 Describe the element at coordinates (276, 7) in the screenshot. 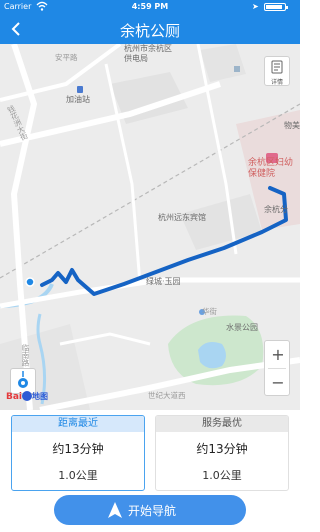

I see `battery-icon` at that location.